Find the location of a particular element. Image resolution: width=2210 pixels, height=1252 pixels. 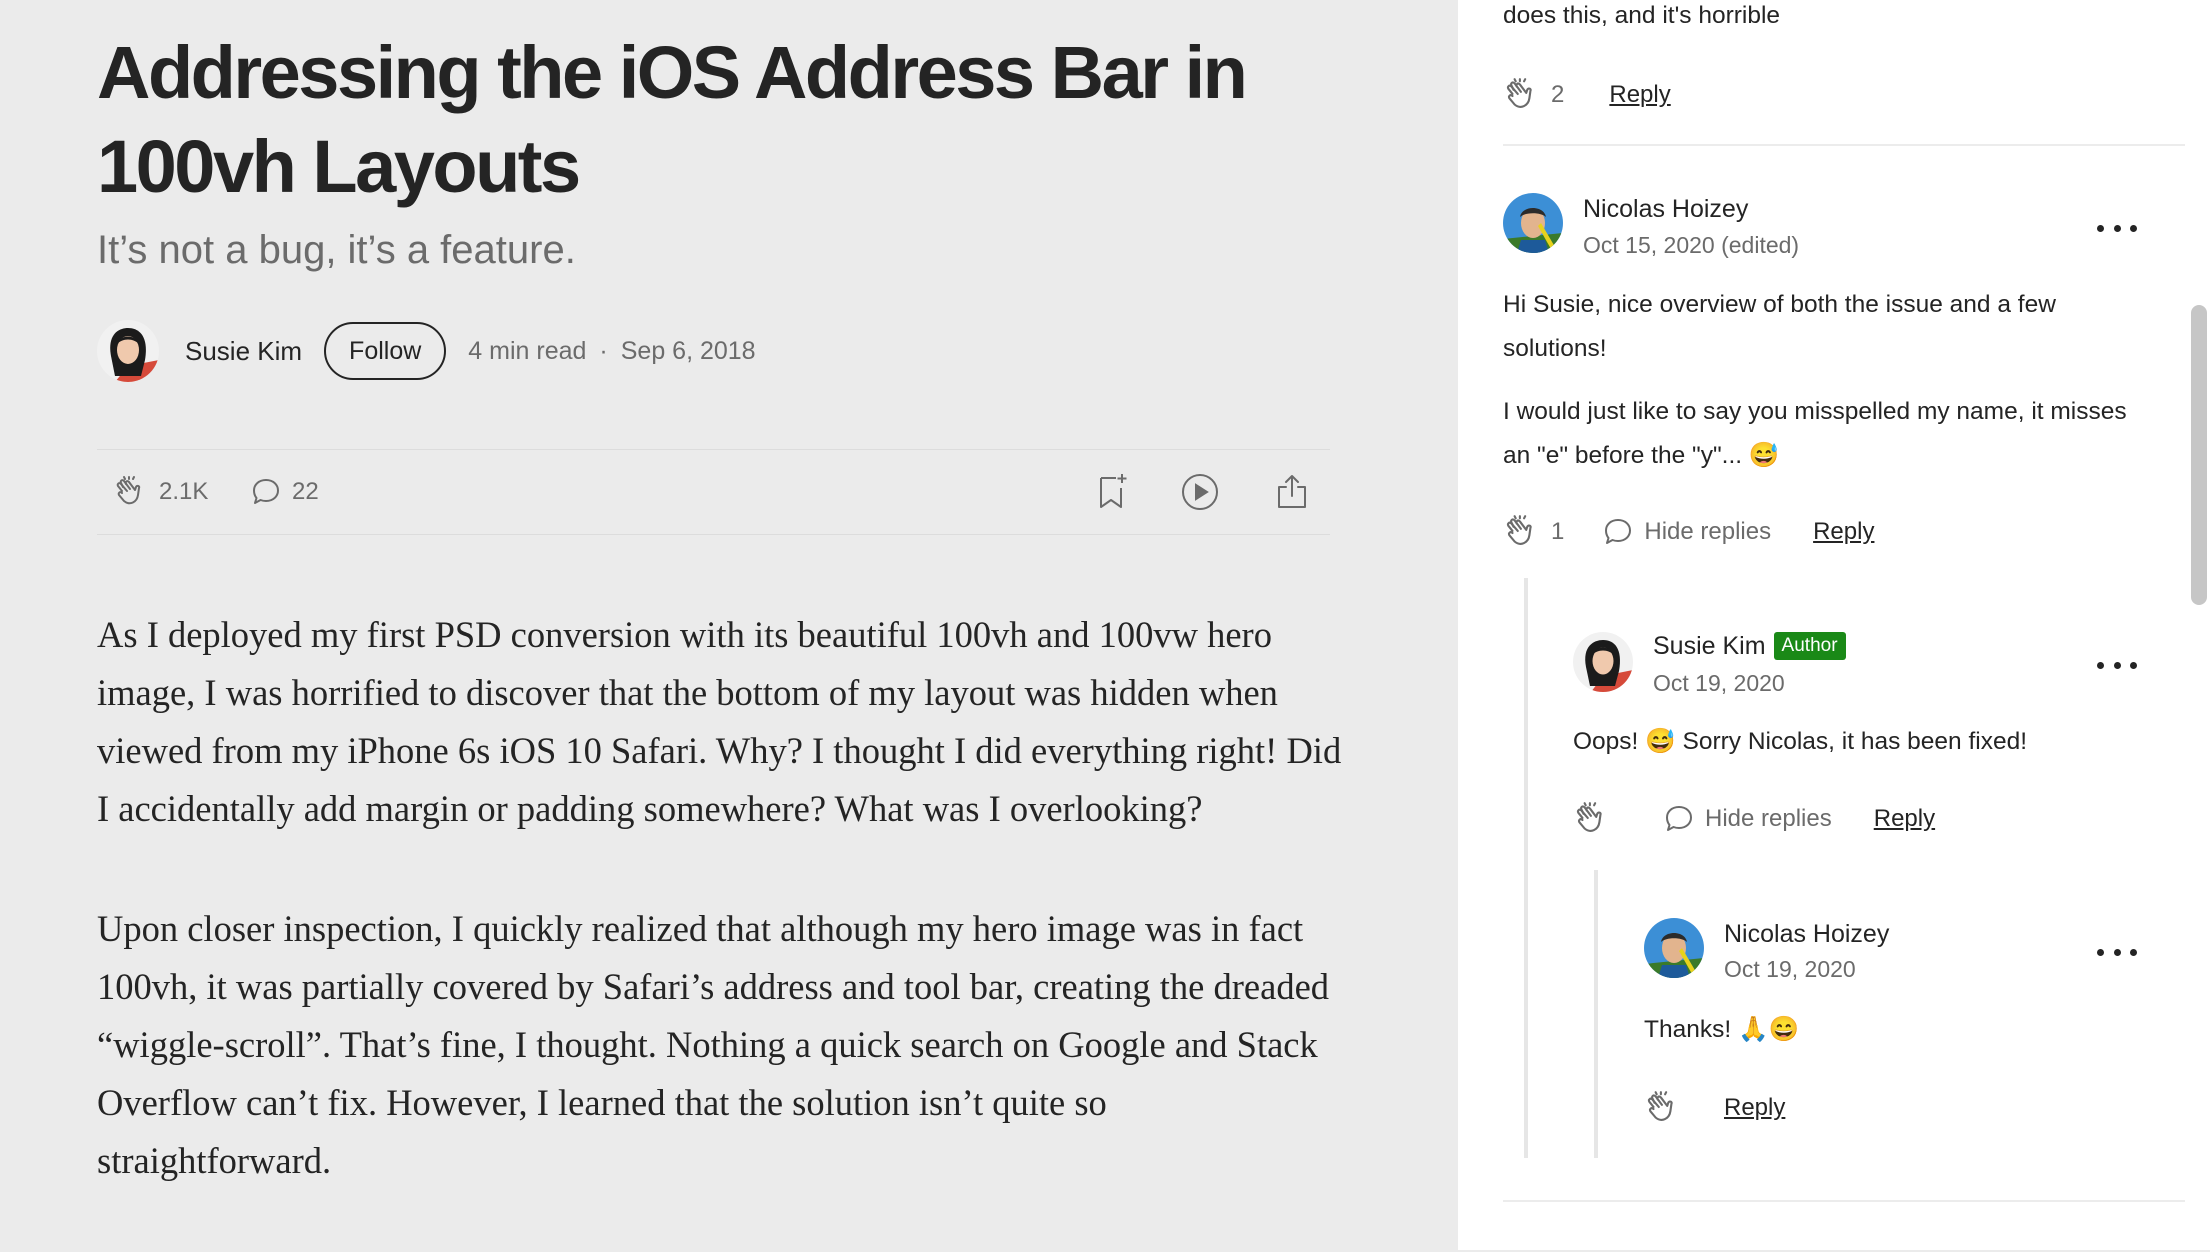

commenter-name-row: Susie Kim Author is located at coordinates (1749, 646).